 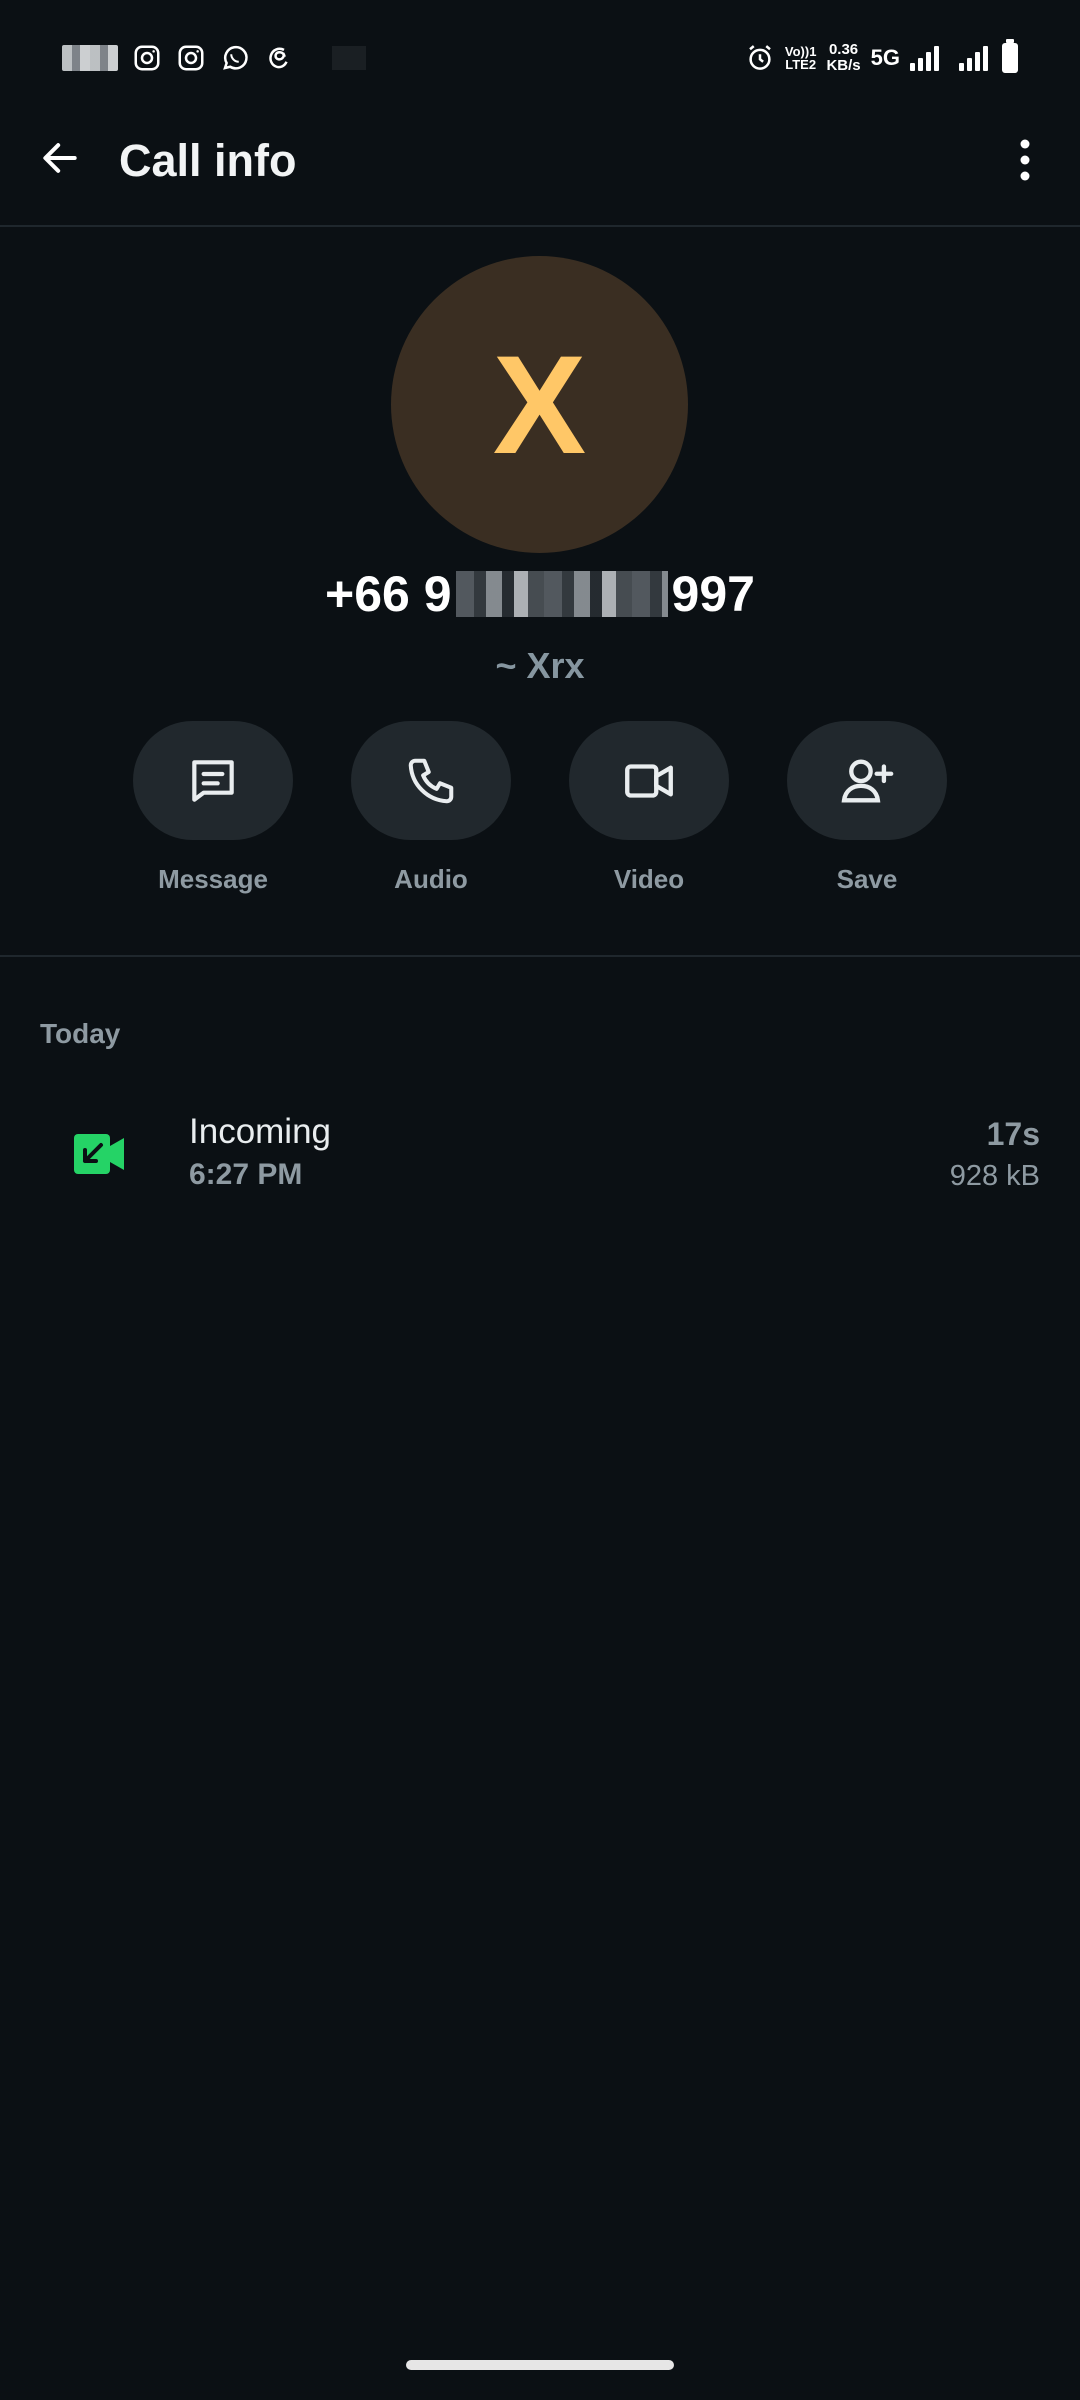 What do you see at coordinates (867, 879) in the screenshot?
I see `save-label: Save` at bounding box center [867, 879].